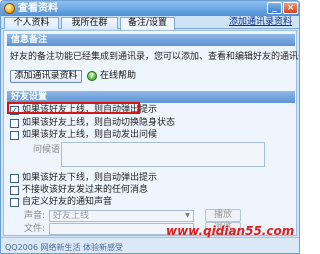  Describe the element at coordinates (35, 229) in the screenshot. I see `file-label: 文件:` at that location.